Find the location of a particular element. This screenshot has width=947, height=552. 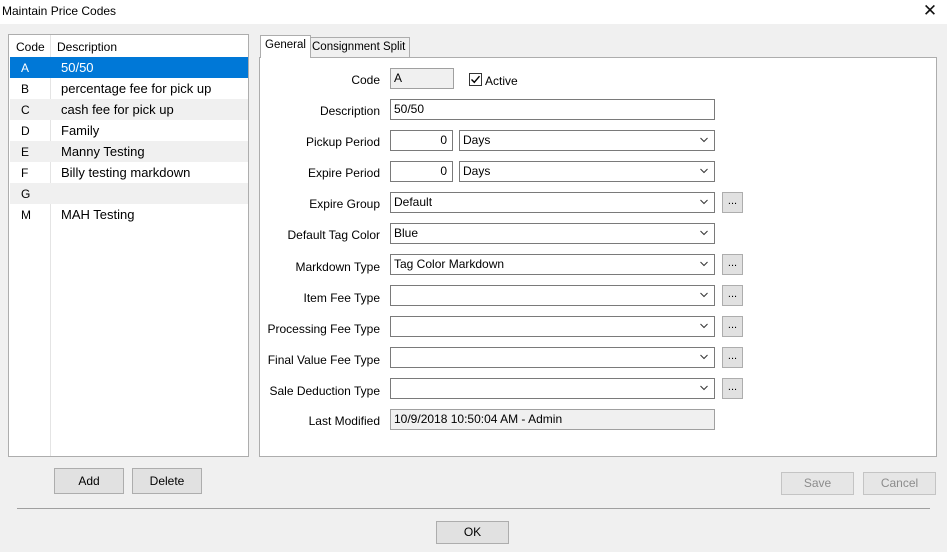

expire-period-label: Expire Period is located at coordinates (343, 173).